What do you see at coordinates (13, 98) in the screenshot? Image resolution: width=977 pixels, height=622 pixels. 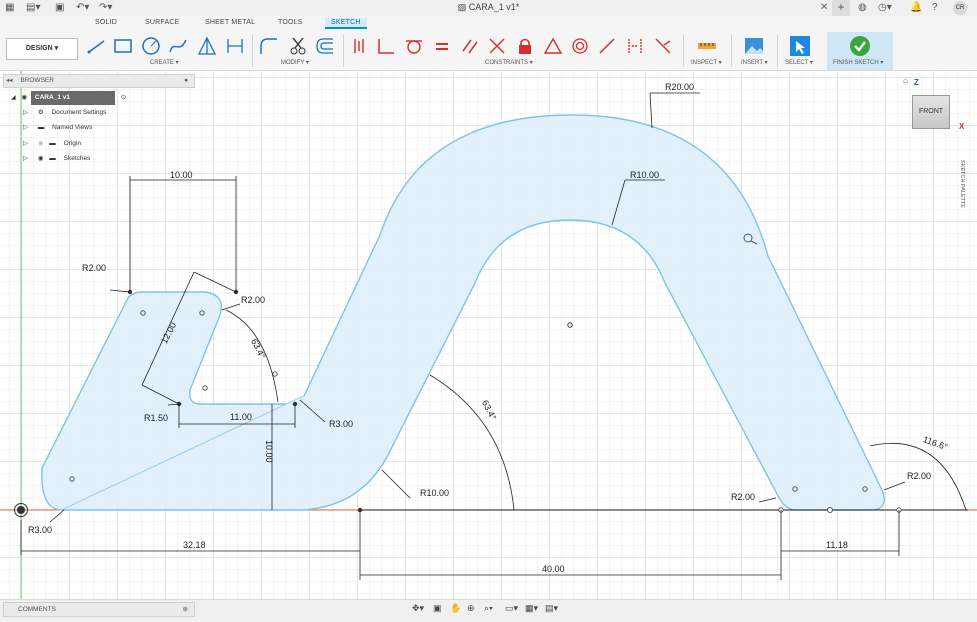 I see `expand-icon: ◢` at bounding box center [13, 98].